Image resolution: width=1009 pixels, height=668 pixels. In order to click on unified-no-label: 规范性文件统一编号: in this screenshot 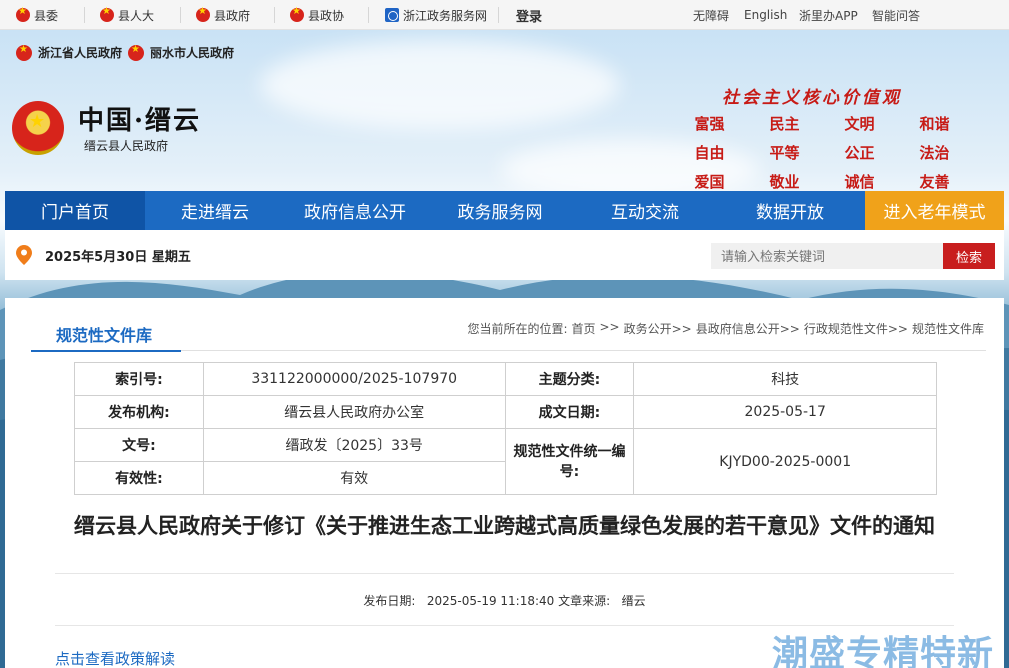, I will do `click(569, 461)`.